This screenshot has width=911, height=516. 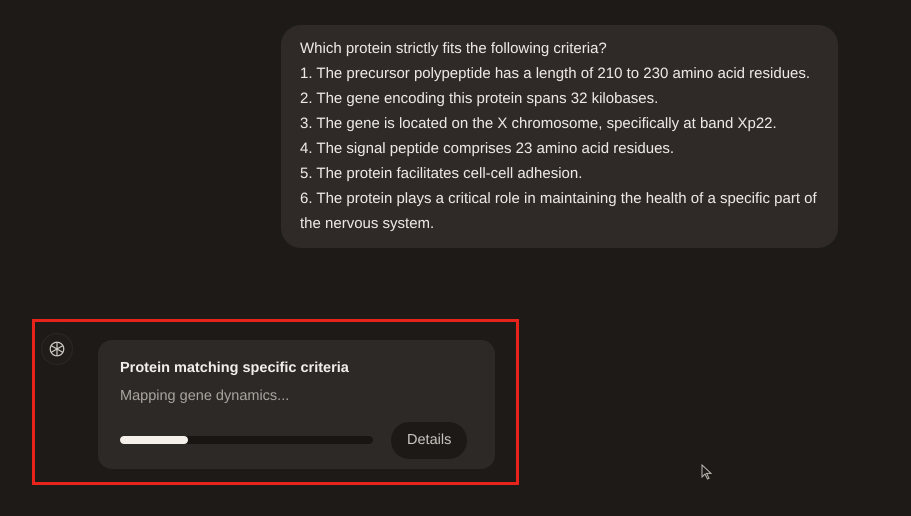 What do you see at coordinates (480, 99) in the screenshot?
I see `message-line: 2. The gene encoding this protein spans 32 kilobases.` at bounding box center [480, 99].